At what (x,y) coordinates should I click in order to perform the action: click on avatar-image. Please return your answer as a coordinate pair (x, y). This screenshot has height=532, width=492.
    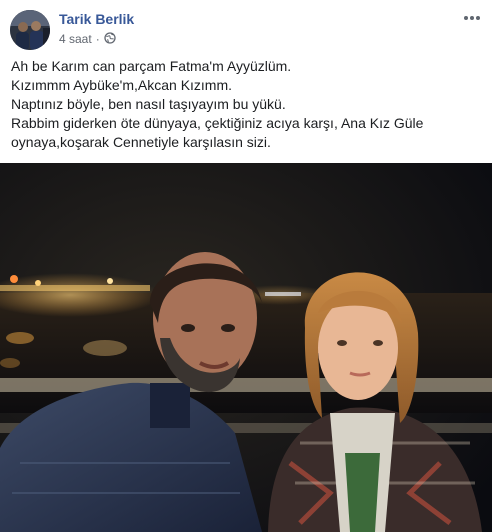
    Looking at the image, I should click on (30, 30).